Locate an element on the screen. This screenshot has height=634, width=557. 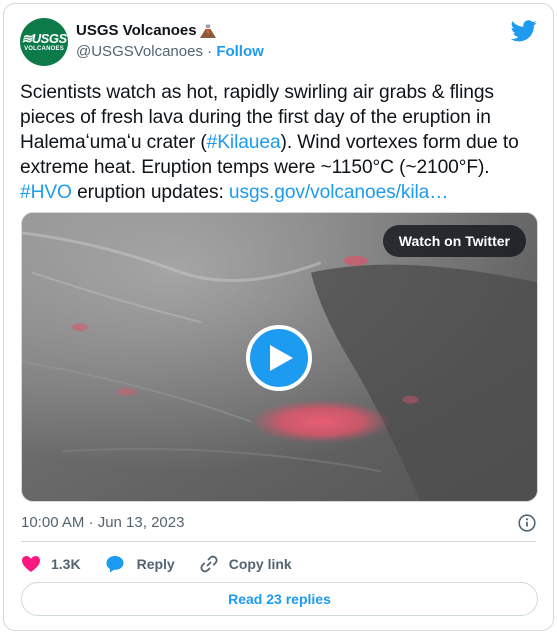
tweet-text-part-3: eruption updates: is located at coordinates (150, 192).